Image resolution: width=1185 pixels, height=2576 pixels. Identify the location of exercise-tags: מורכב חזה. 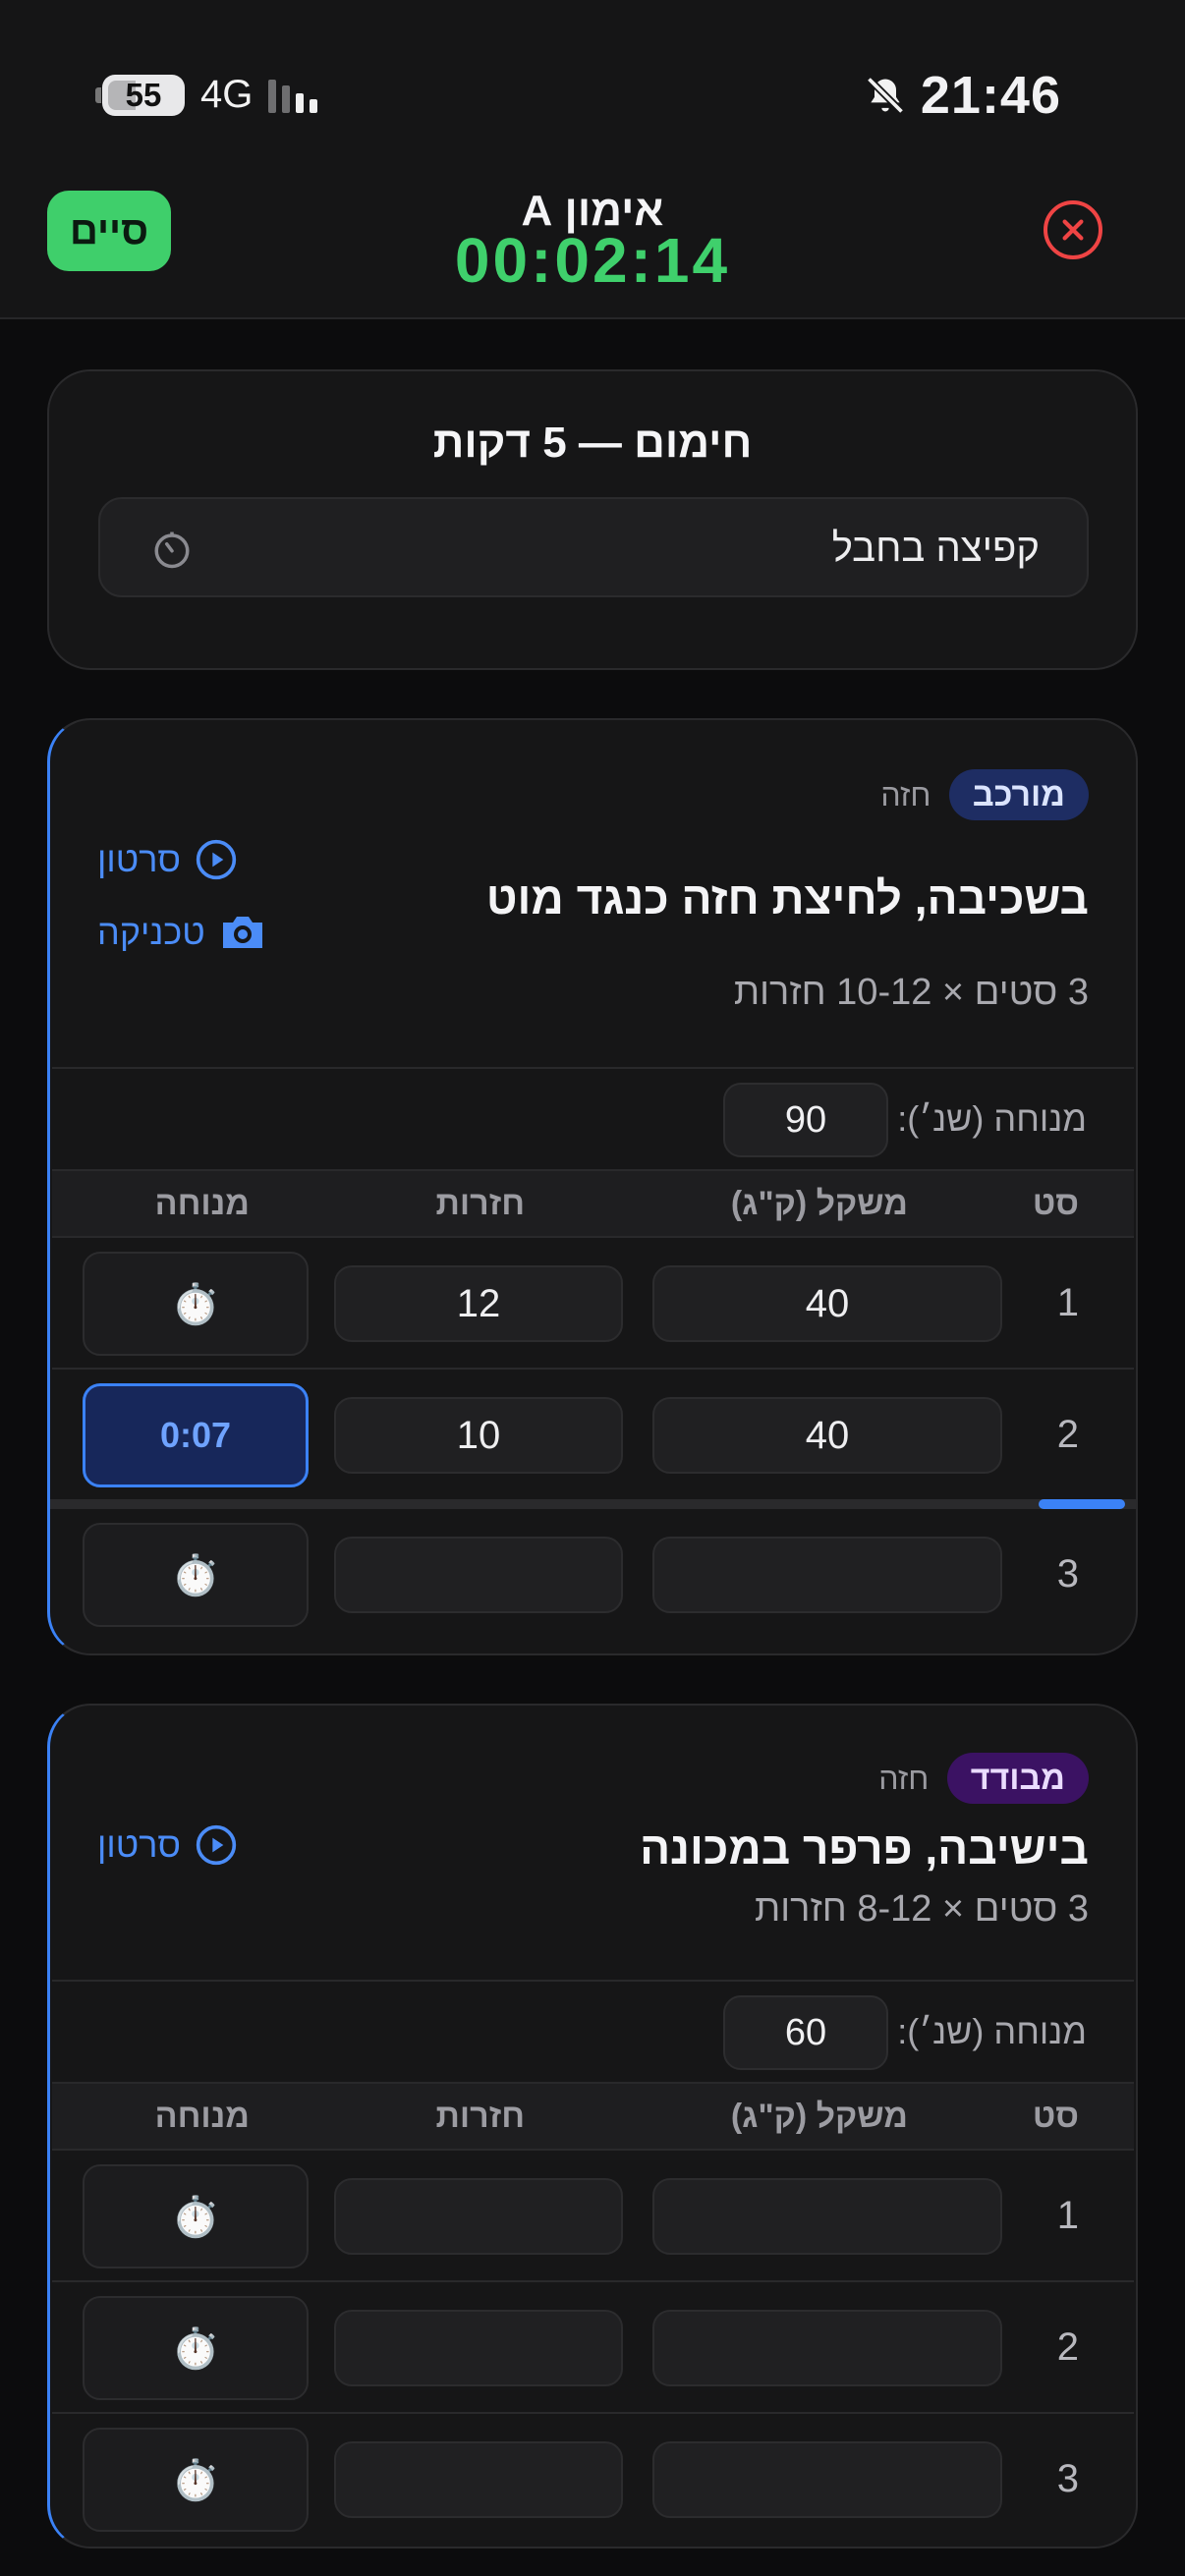
(985, 794).